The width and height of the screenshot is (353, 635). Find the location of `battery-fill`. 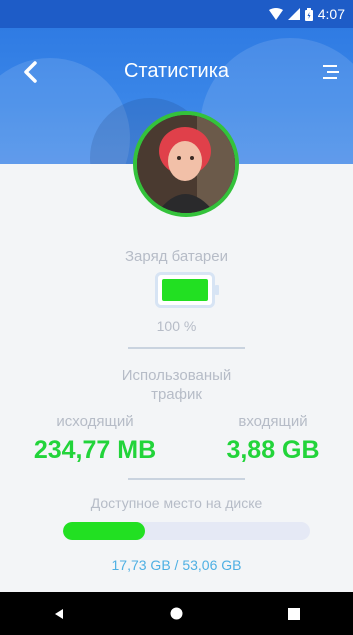

battery-fill is located at coordinates (185, 290).